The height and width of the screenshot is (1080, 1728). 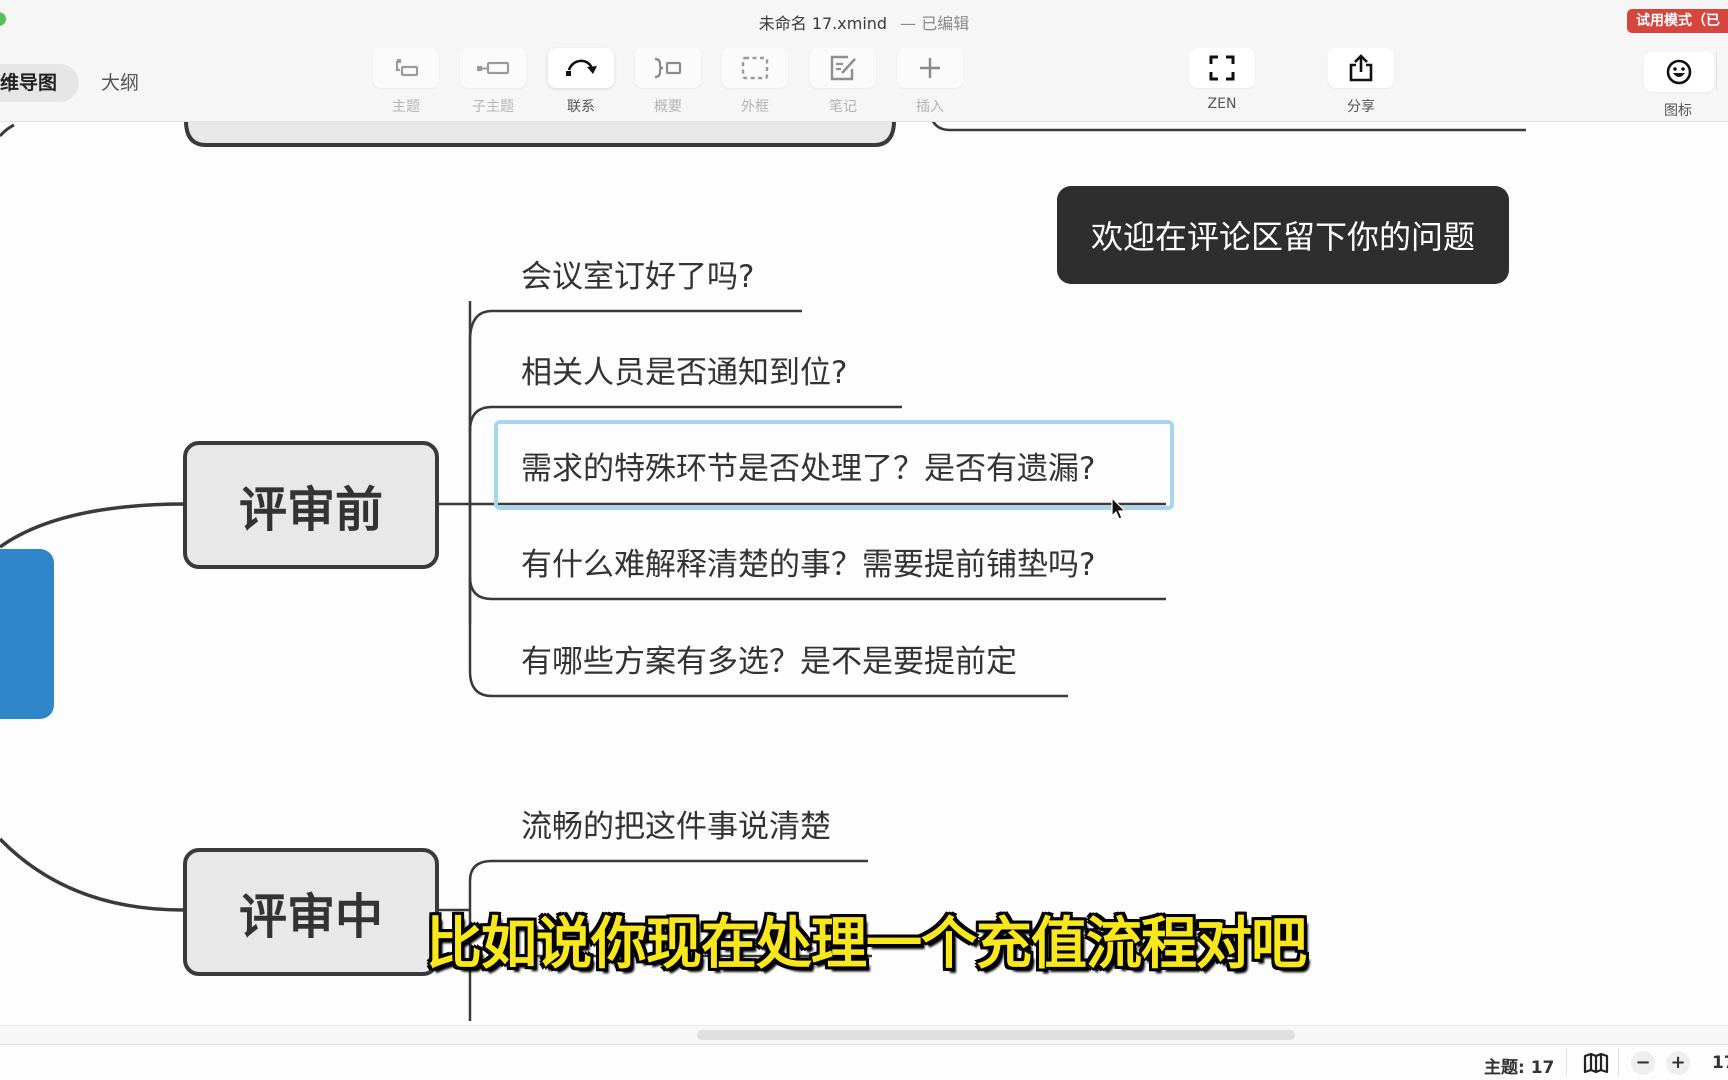 I want to click on horizontal-scrollbar-thumb, so click(x=996, y=1035).